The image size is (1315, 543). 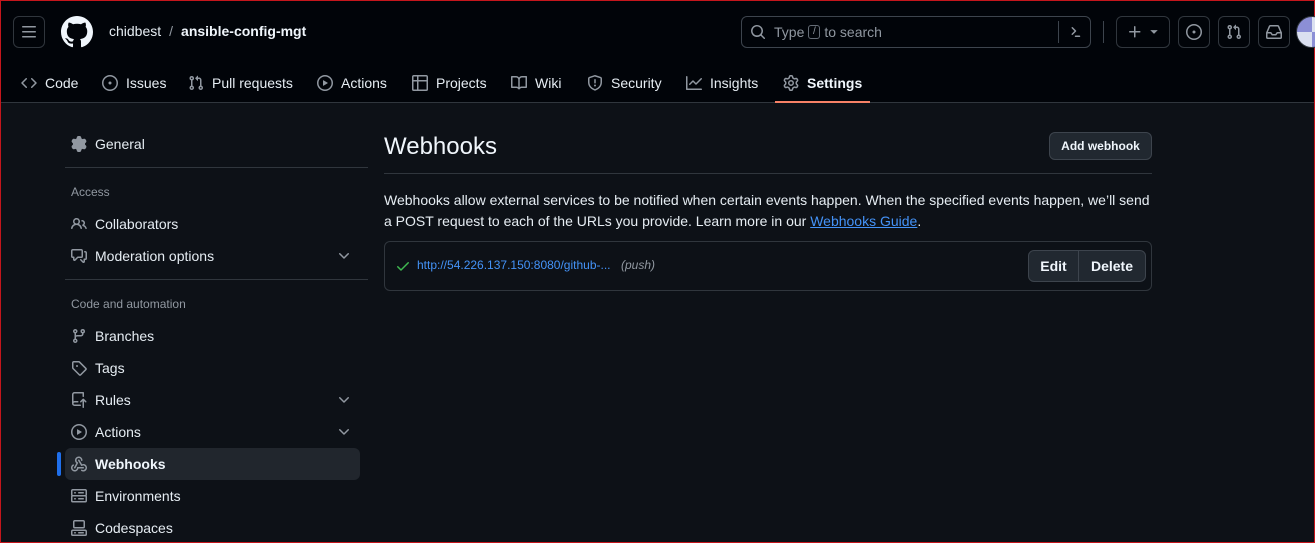 What do you see at coordinates (548, 83) in the screenshot?
I see `tab-wiki-label: Wiki` at bounding box center [548, 83].